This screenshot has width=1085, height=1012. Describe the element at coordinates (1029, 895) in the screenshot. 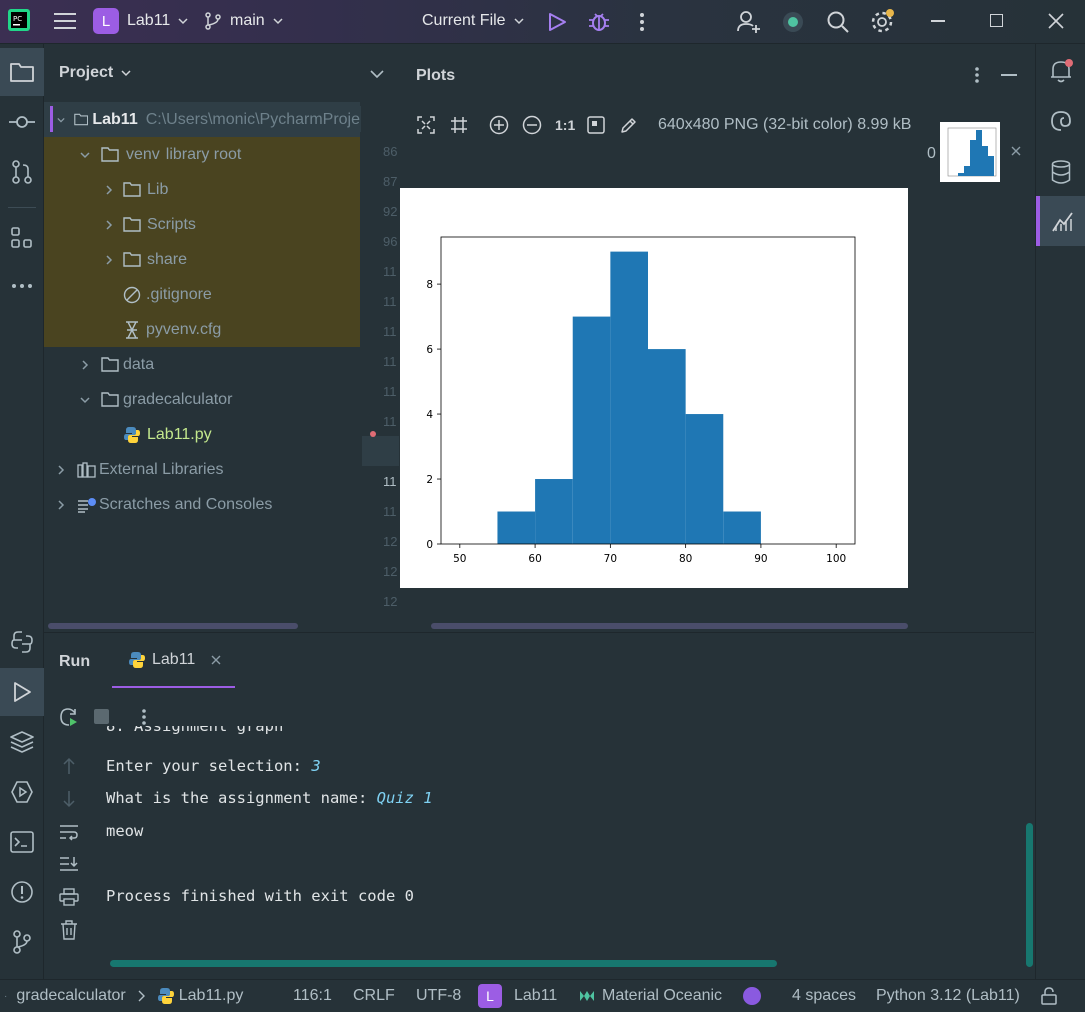

I see `console-vertical-scrollbar` at that location.